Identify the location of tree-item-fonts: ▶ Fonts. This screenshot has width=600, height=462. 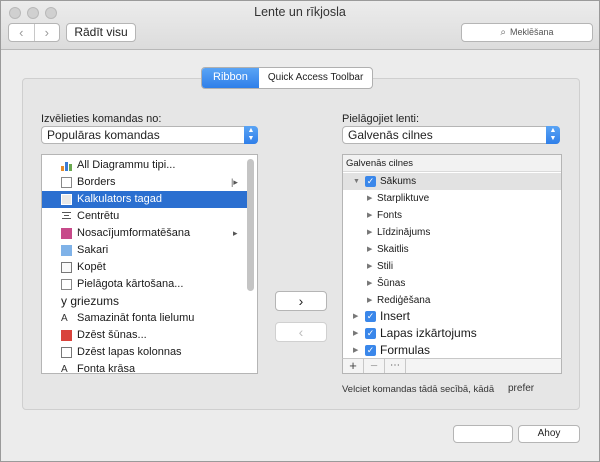
(452, 215).